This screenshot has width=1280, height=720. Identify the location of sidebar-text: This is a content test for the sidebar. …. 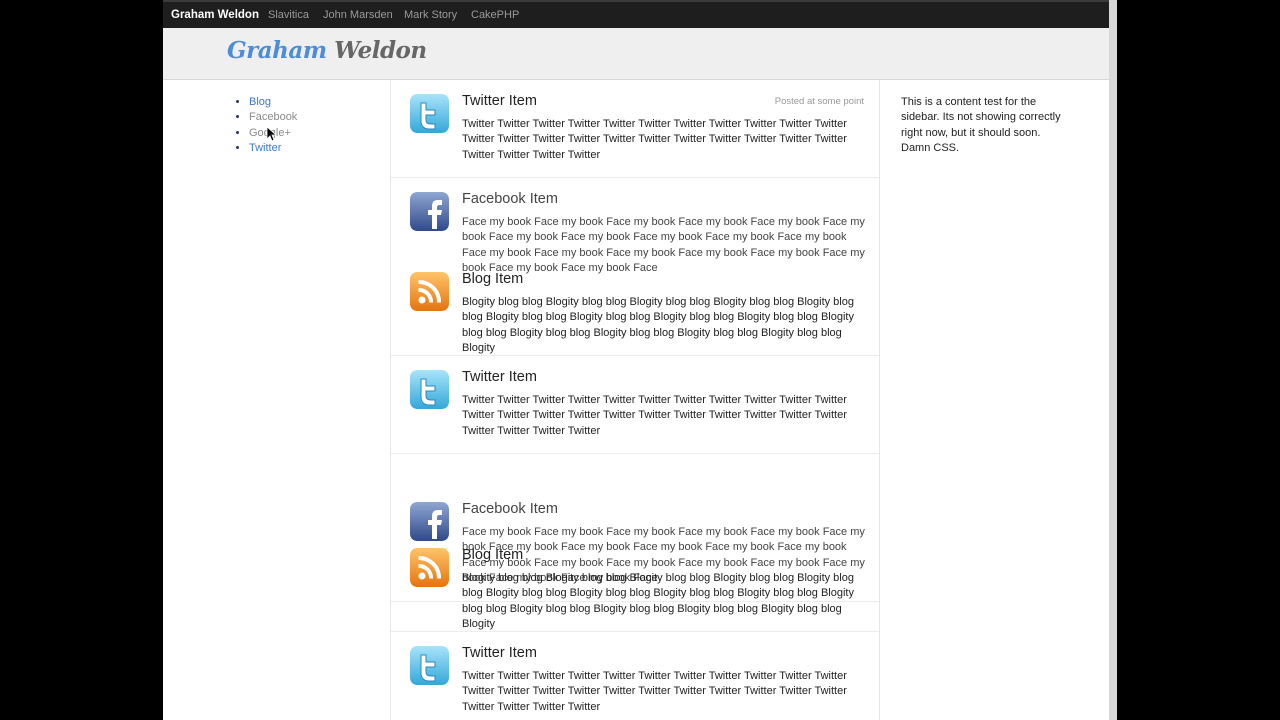
(981, 125).